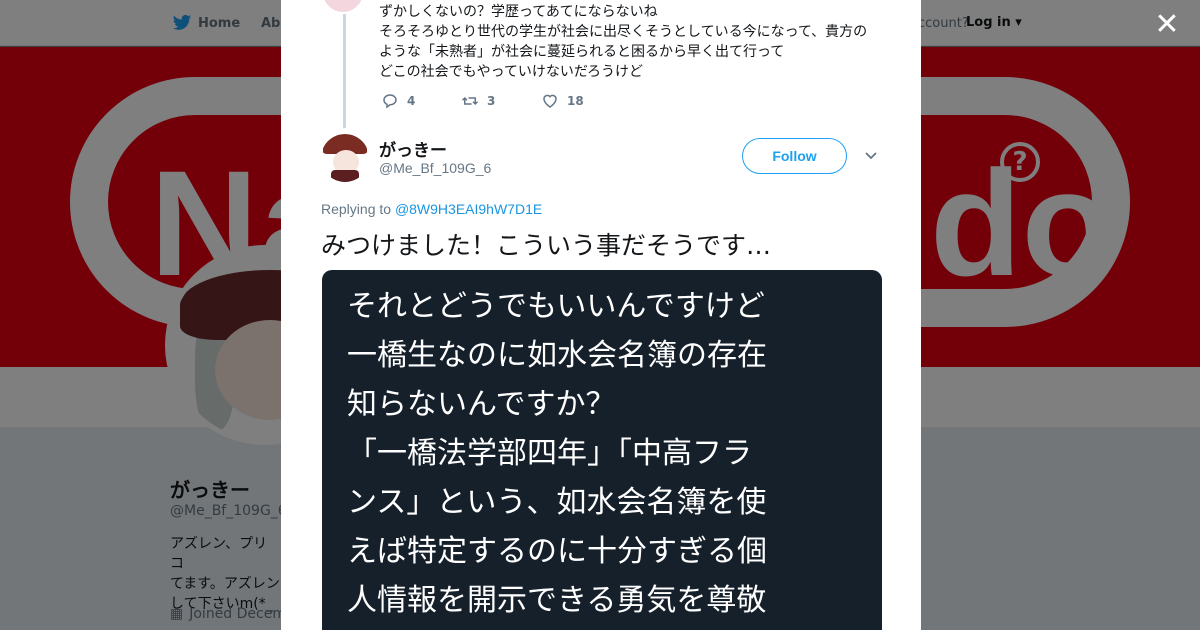 This screenshot has height=630, width=1200. Describe the element at coordinates (468, 209) in the screenshot. I see `replying-to-link: @8W9H3EAI9hW7D1E` at that location.